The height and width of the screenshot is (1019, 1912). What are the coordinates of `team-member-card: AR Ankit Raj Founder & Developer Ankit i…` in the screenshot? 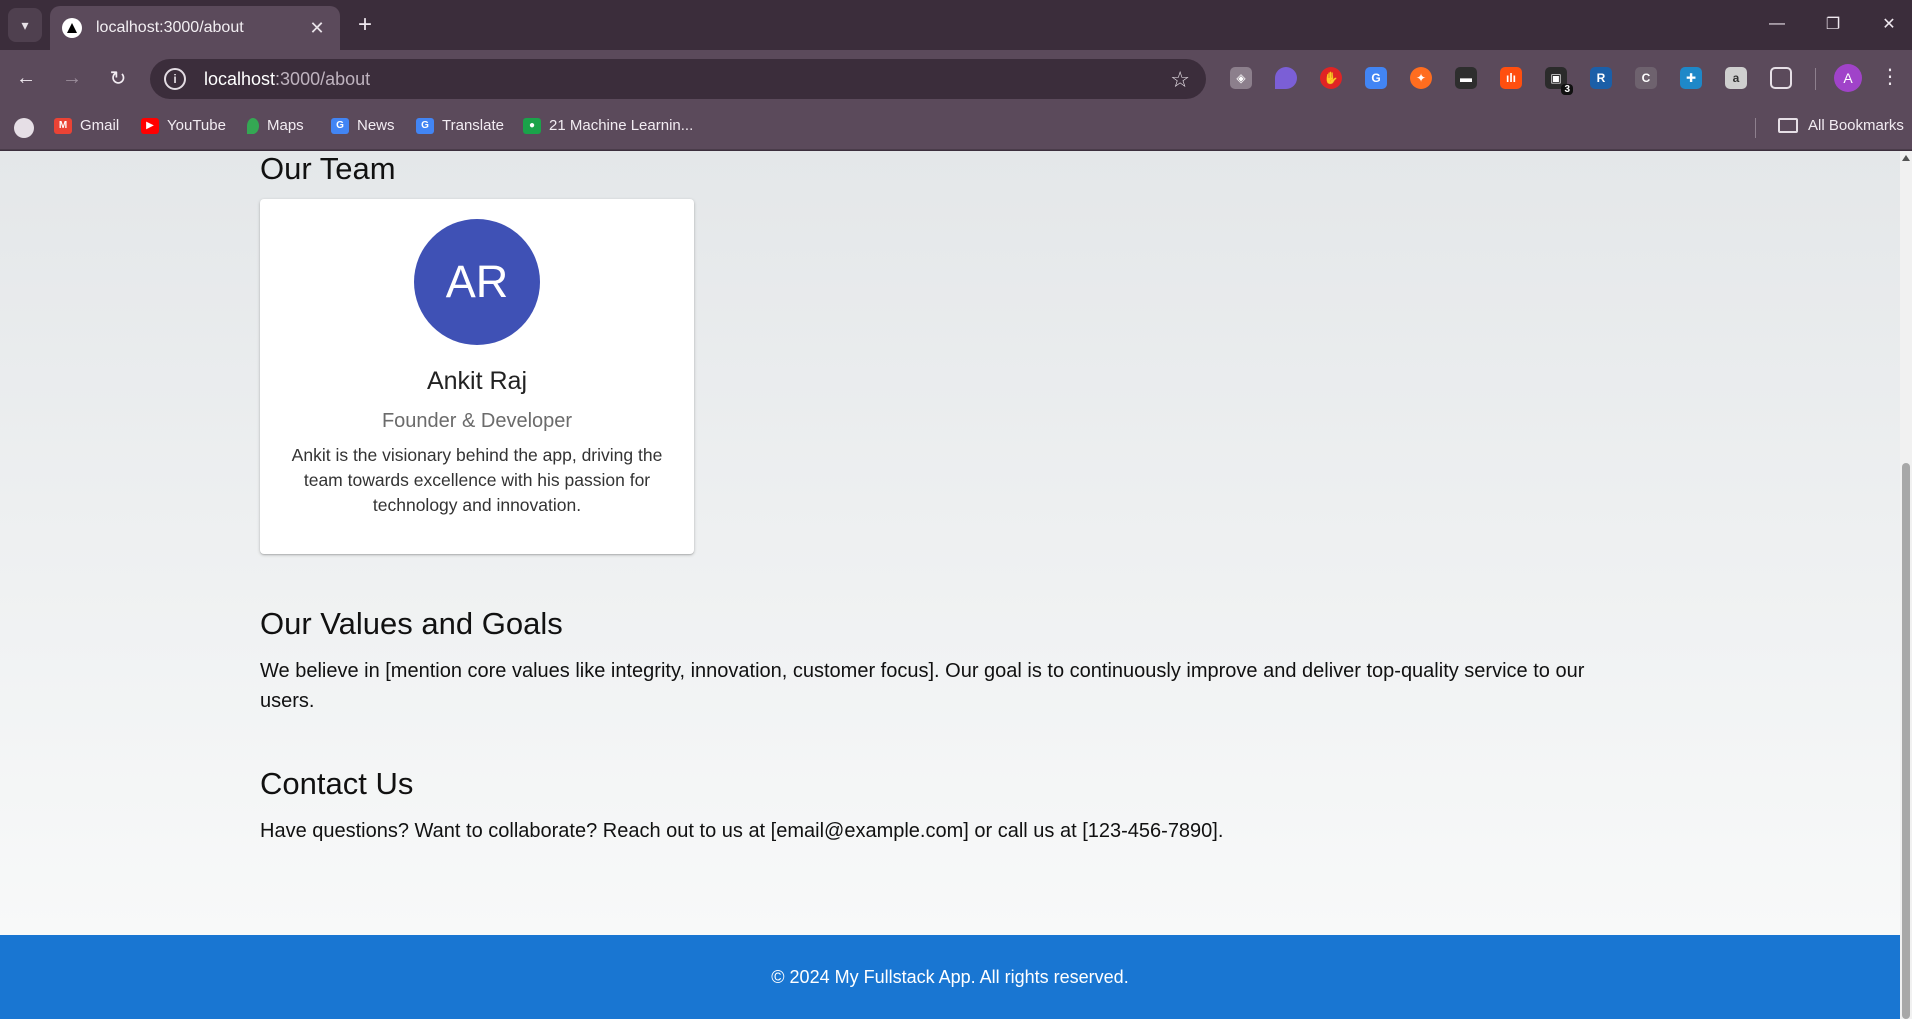 It's located at (477, 376).